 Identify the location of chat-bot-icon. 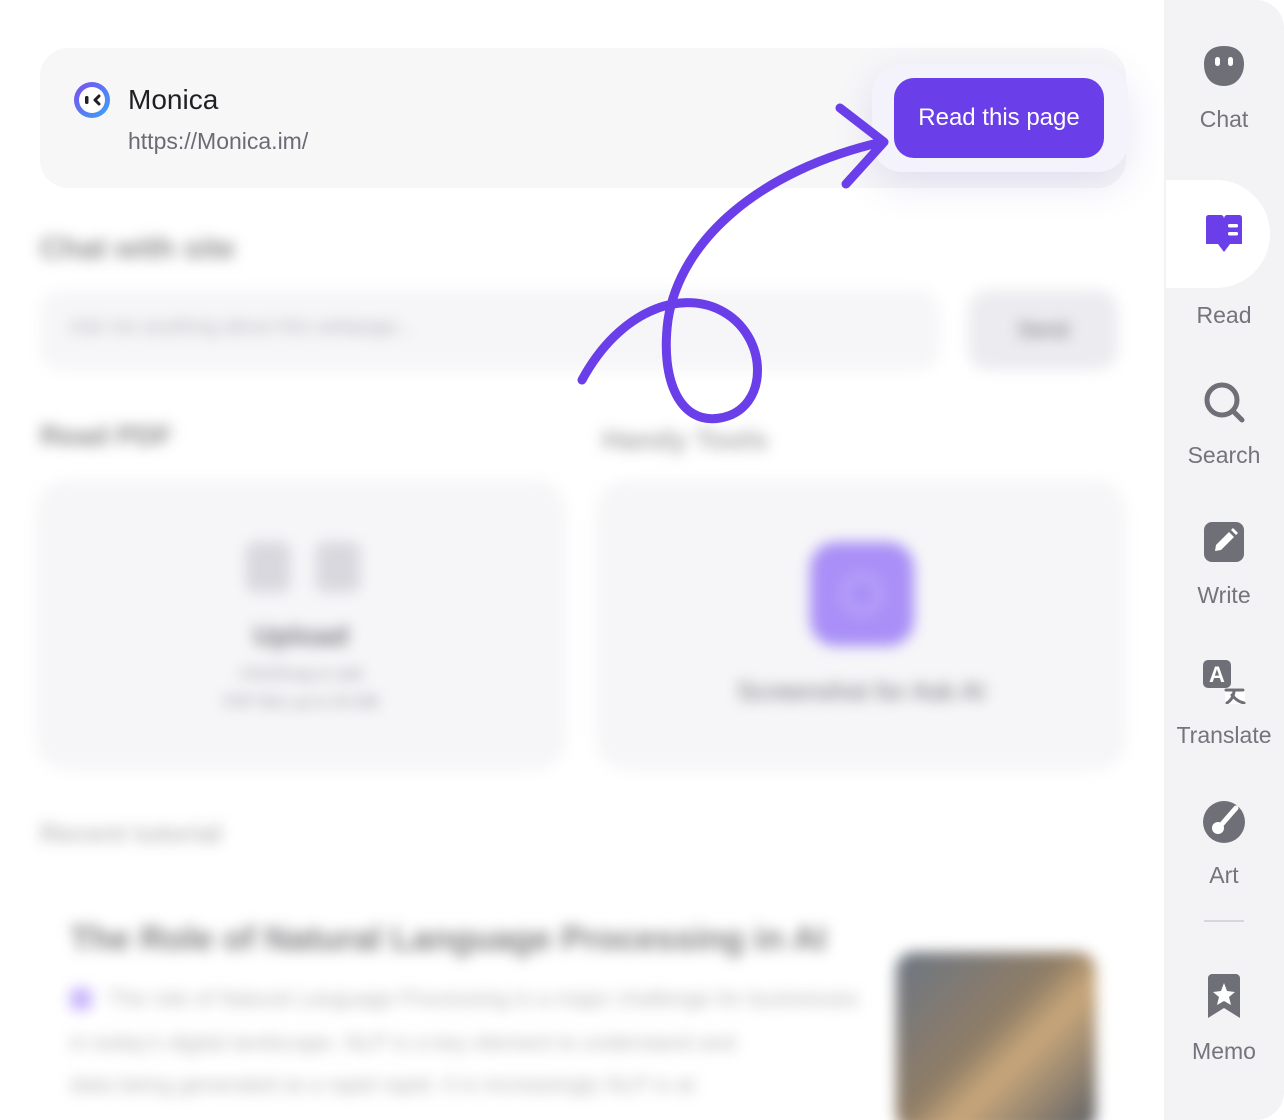
(1224, 66).